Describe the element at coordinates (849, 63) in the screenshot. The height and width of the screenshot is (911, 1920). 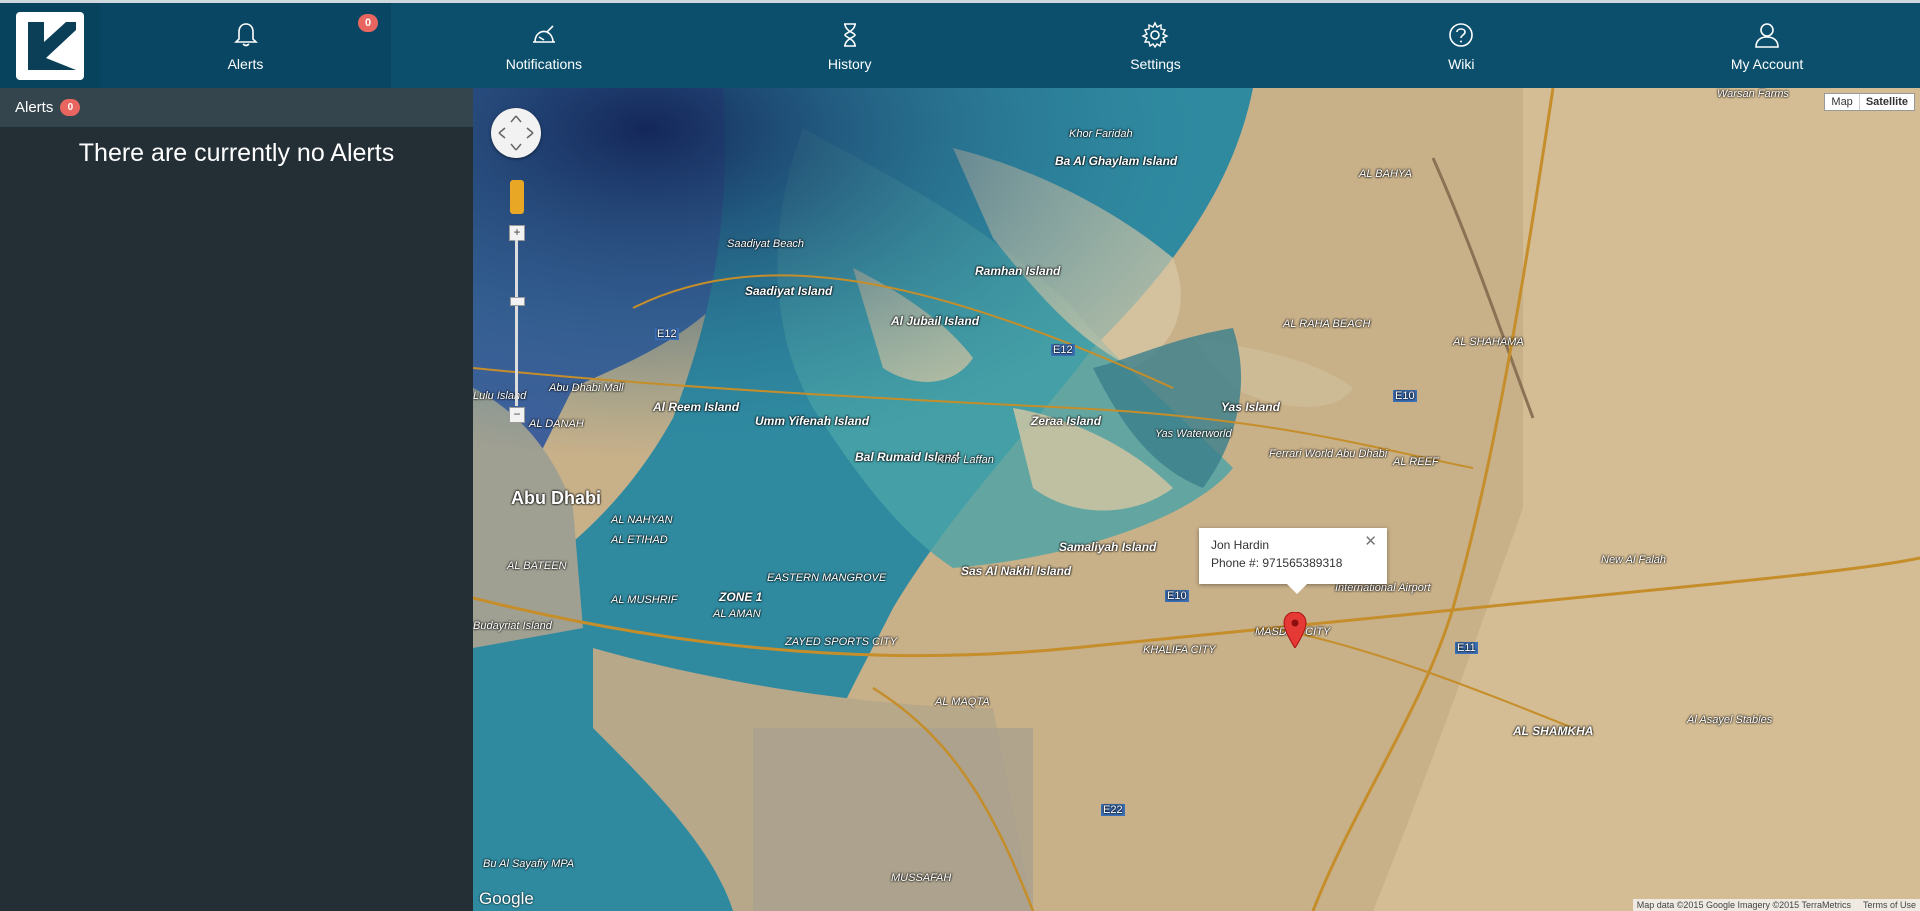
I see `nav-history-label: History` at that location.